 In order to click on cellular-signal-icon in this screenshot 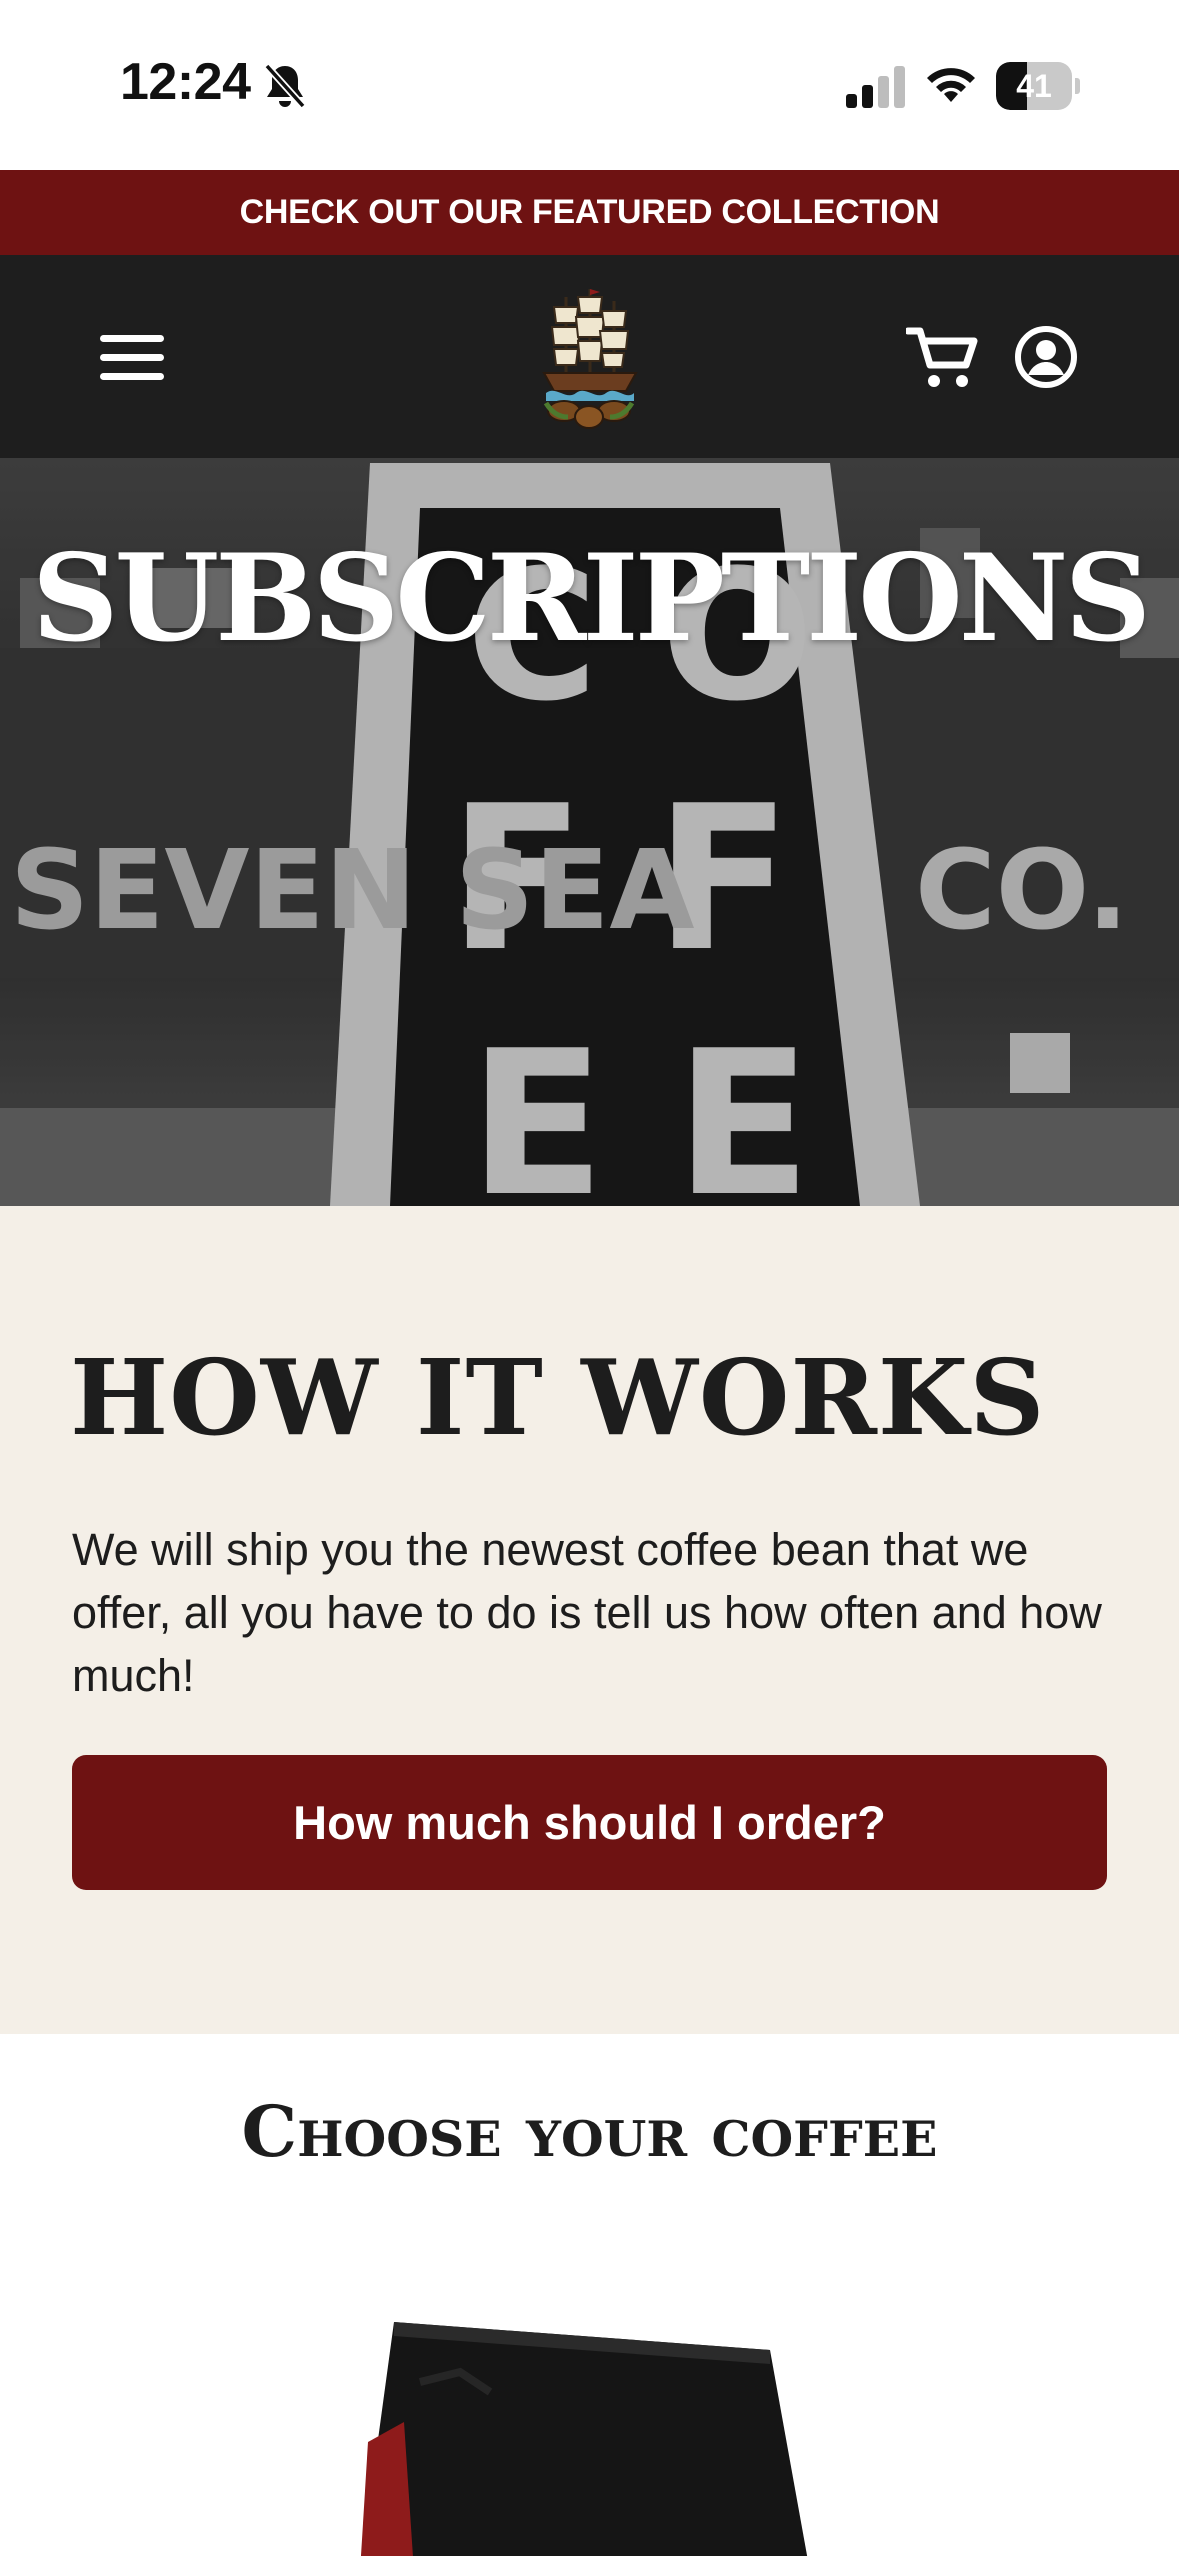, I will do `click(875, 87)`.